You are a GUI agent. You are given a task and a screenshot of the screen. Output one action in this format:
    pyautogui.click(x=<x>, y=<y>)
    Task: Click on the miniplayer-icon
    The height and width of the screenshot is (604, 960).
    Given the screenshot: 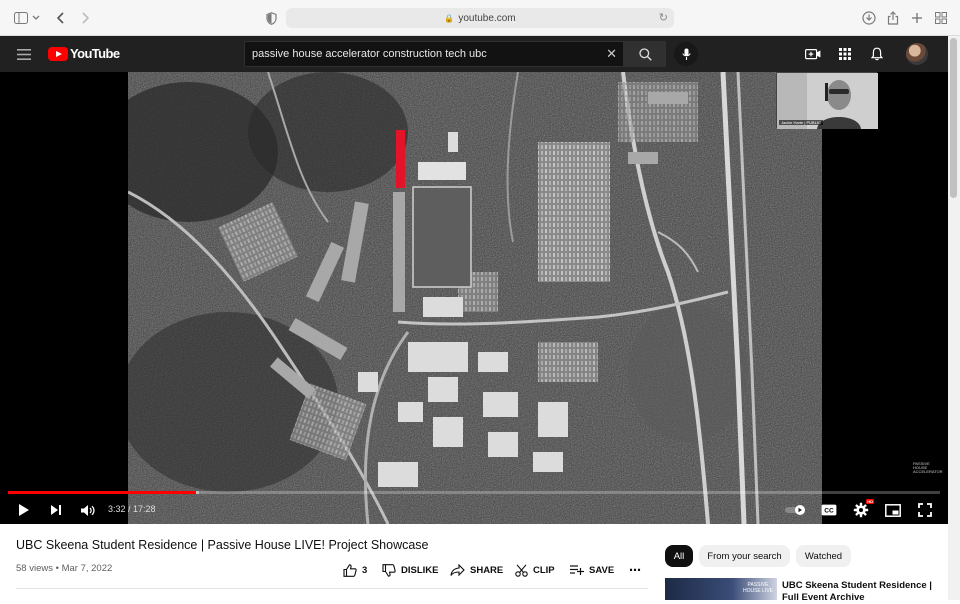 What is the action you would take?
    pyautogui.click(x=893, y=510)
    